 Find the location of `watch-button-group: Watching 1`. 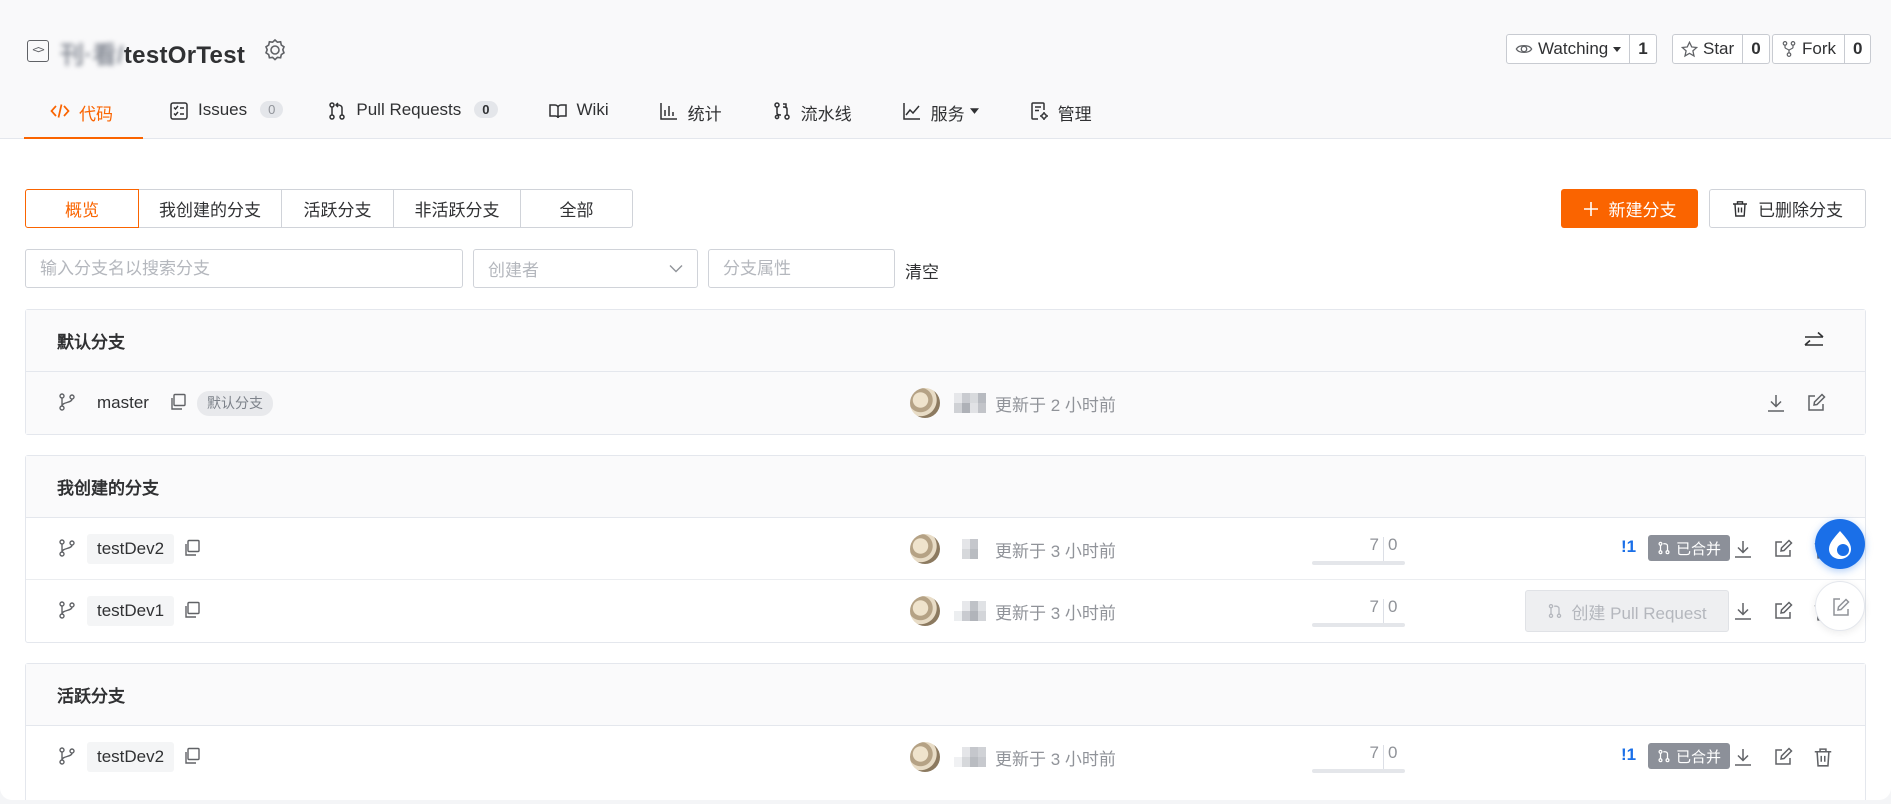

watch-button-group: Watching 1 is located at coordinates (1581, 49).